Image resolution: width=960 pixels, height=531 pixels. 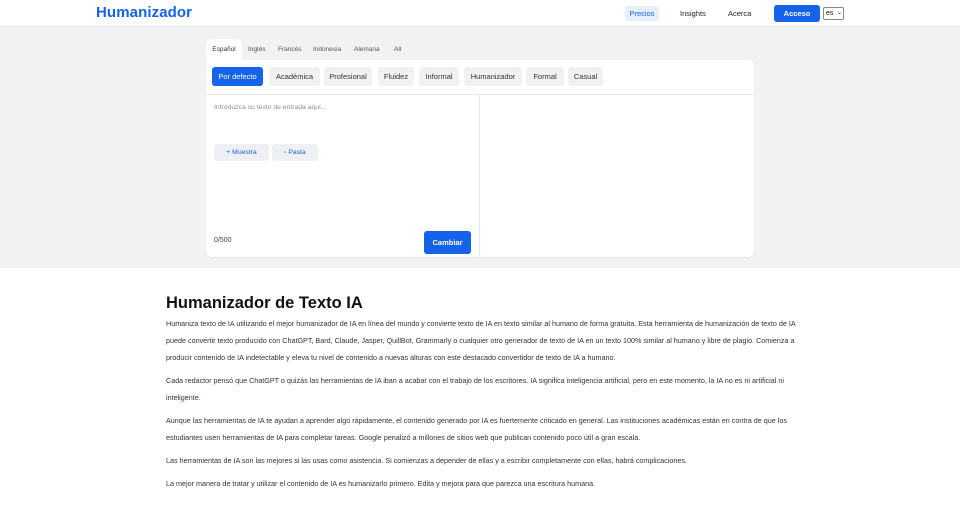 I want to click on mode-profesional: Profesional, so click(x=348, y=76).